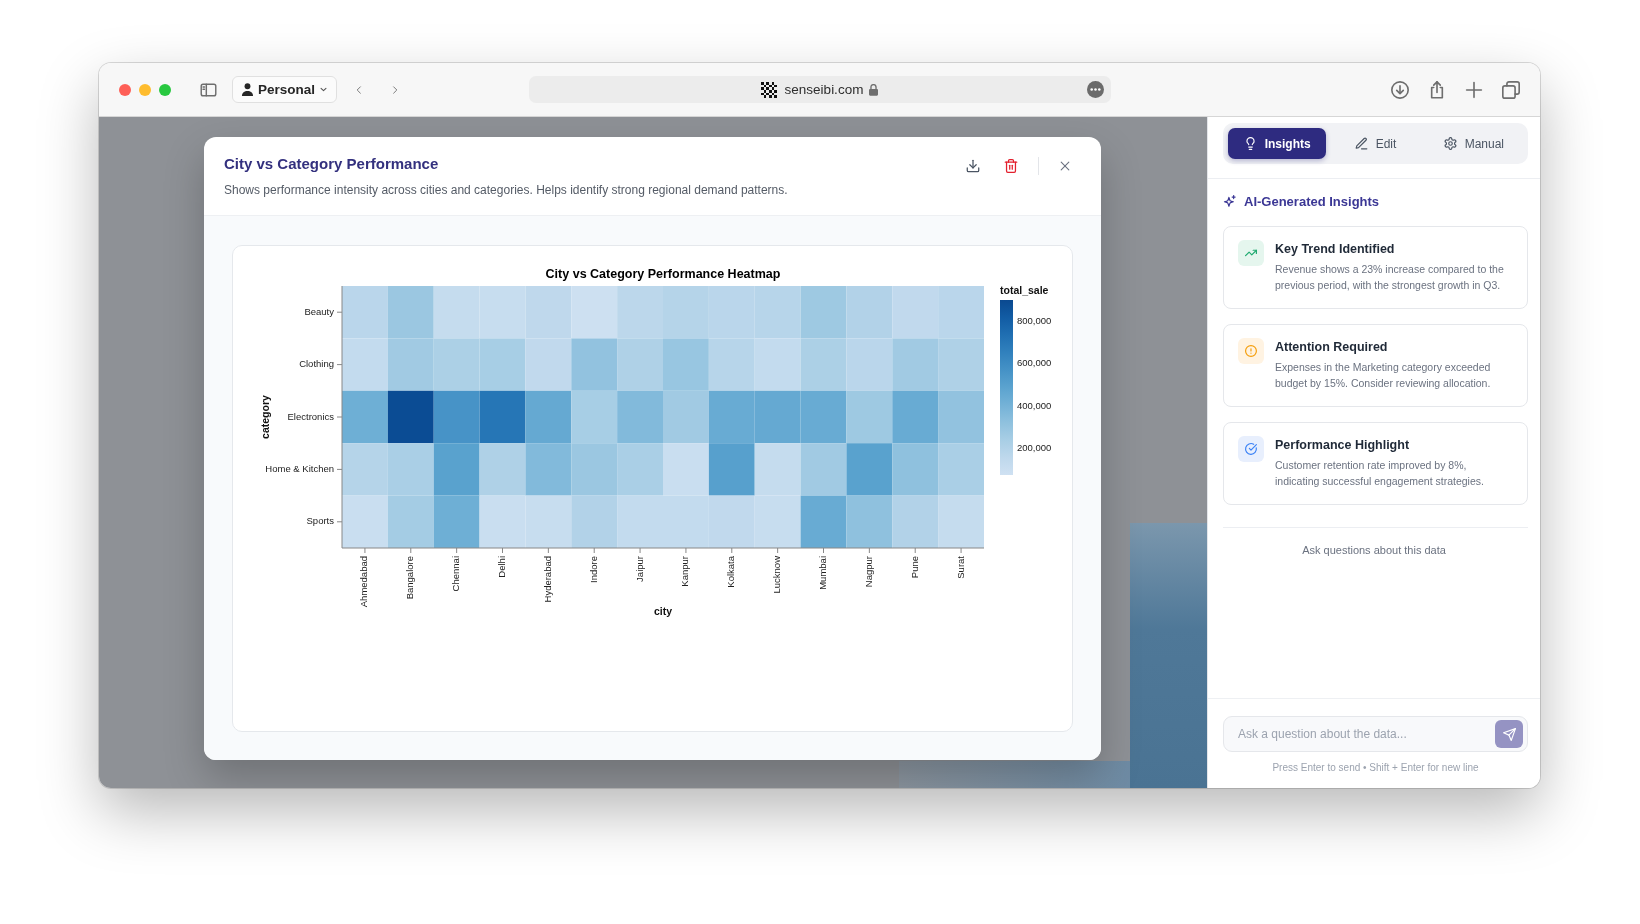  Describe the element at coordinates (456, 574) in the screenshot. I see `city-label: Chennai` at that location.